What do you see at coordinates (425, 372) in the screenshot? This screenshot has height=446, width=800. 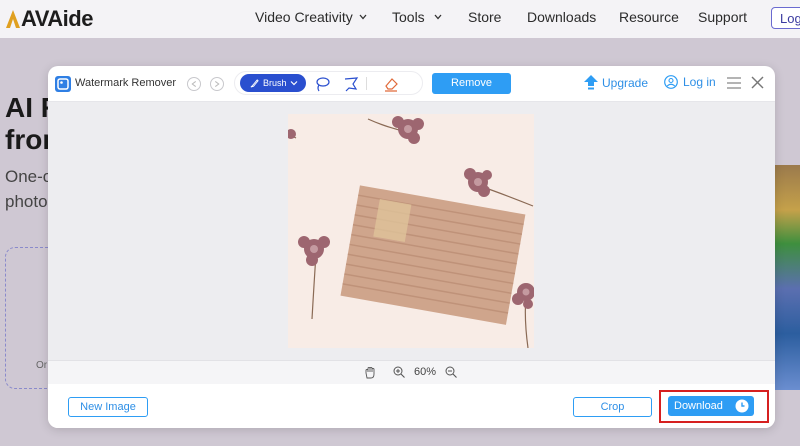 I see `zoom-level: 60%` at bounding box center [425, 372].